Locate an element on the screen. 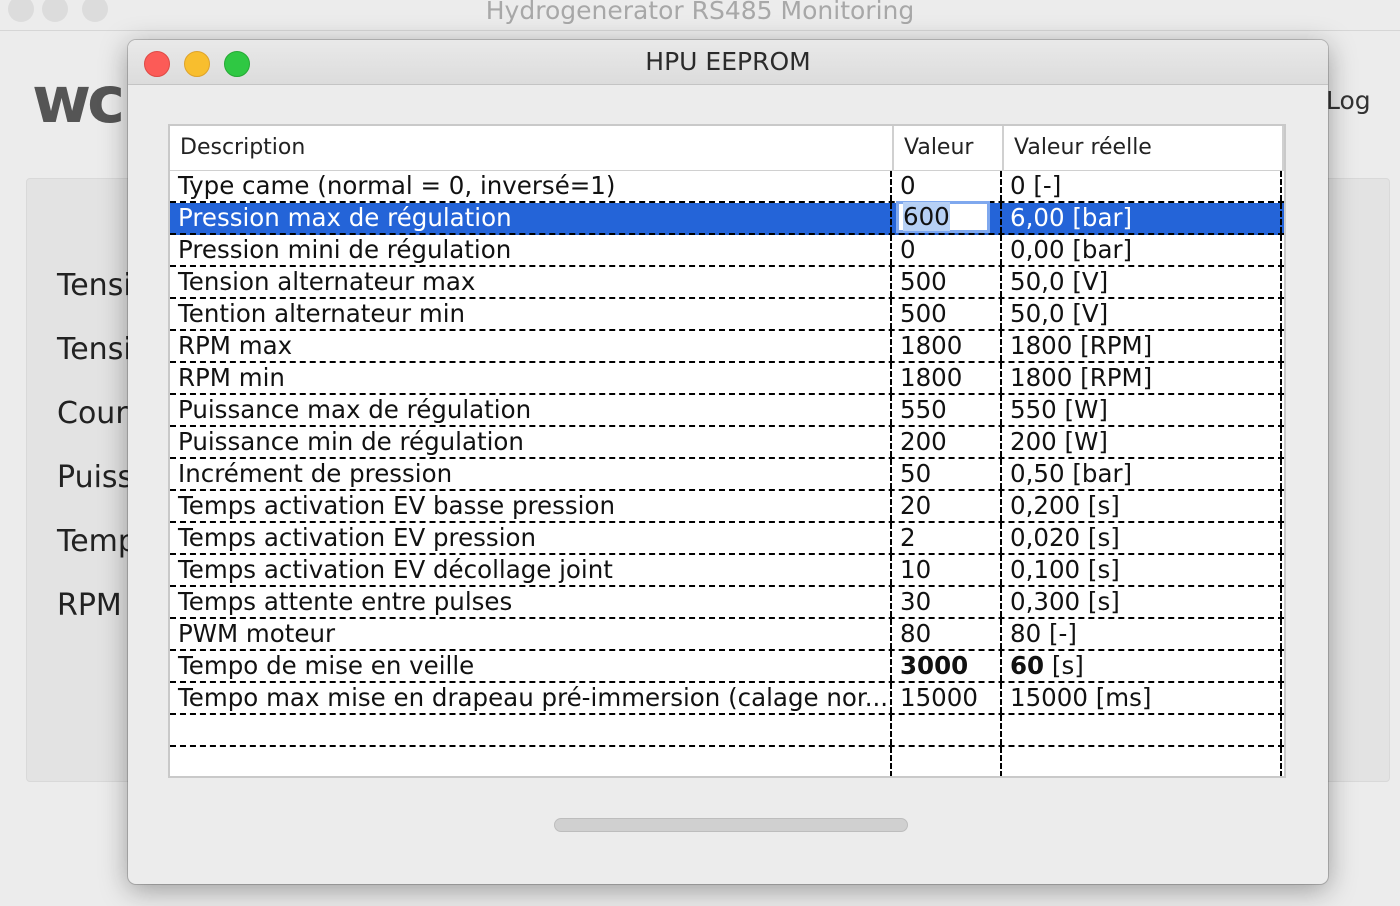  description-cell: Temps activation EV basse pression is located at coordinates (531, 506).